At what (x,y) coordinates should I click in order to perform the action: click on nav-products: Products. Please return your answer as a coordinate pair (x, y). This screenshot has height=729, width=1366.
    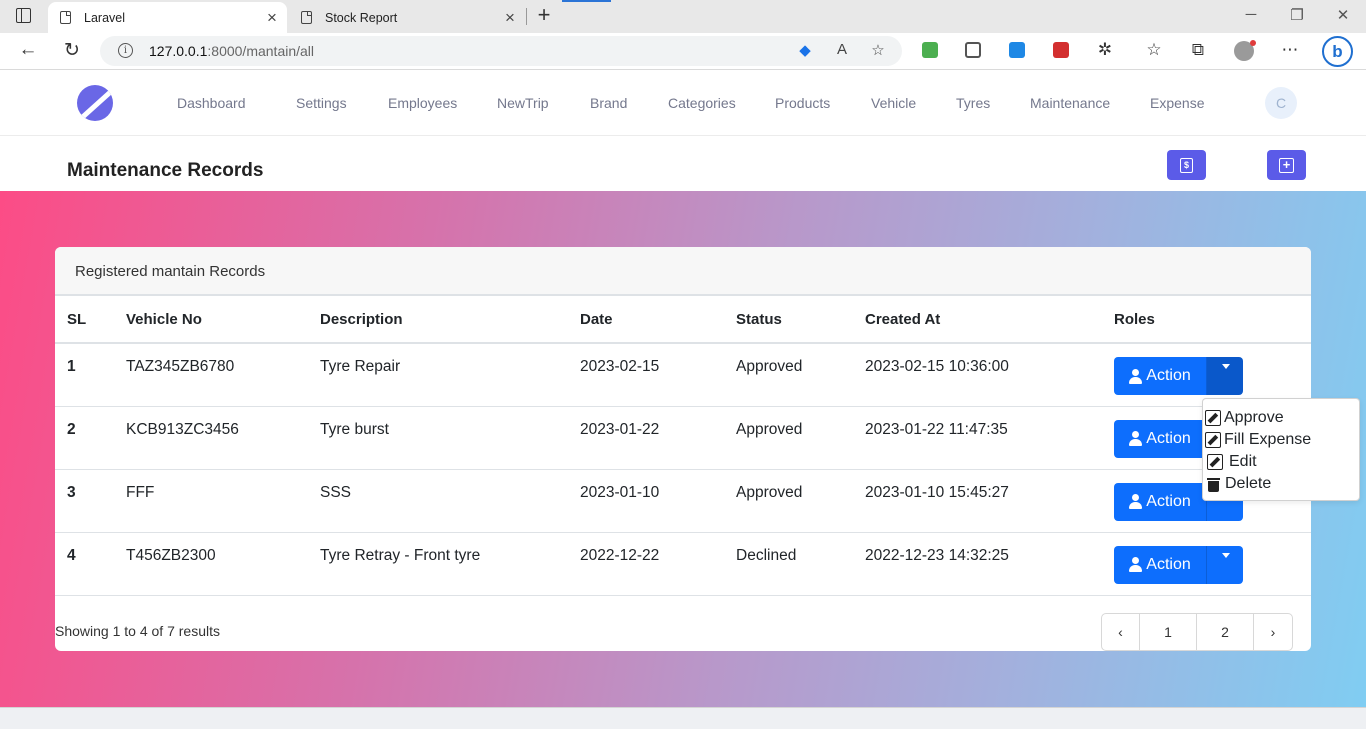
    Looking at the image, I should click on (802, 103).